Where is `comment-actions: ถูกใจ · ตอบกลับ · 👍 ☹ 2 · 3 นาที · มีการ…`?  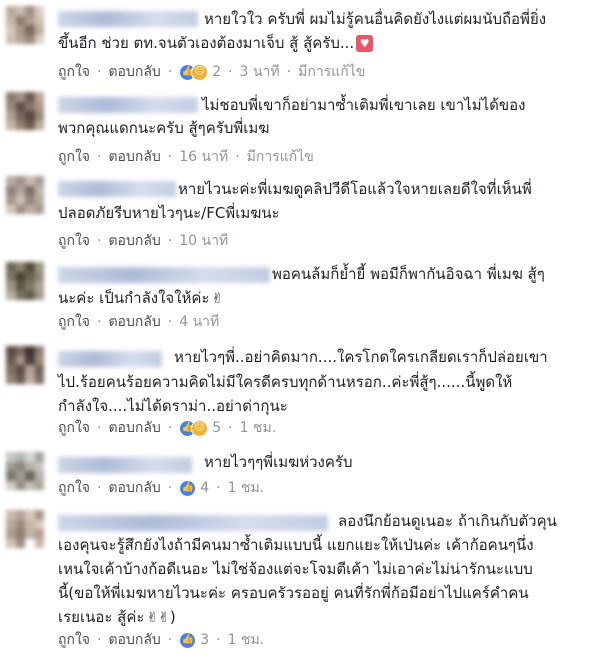 comment-actions: ถูกใจ · ตอบกลับ · 👍 ☹ 2 · 3 นาที · มีการ… is located at coordinates (211, 72).